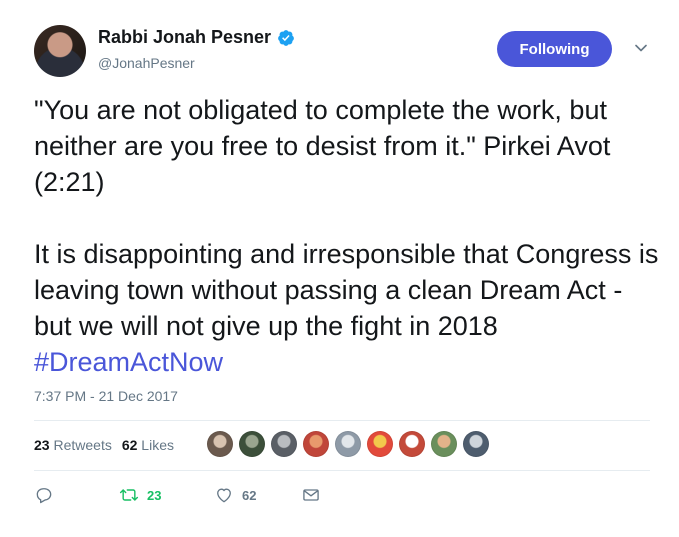 Image resolution: width=679 pixels, height=537 pixels. I want to click on like-count: 62, so click(249, 495).